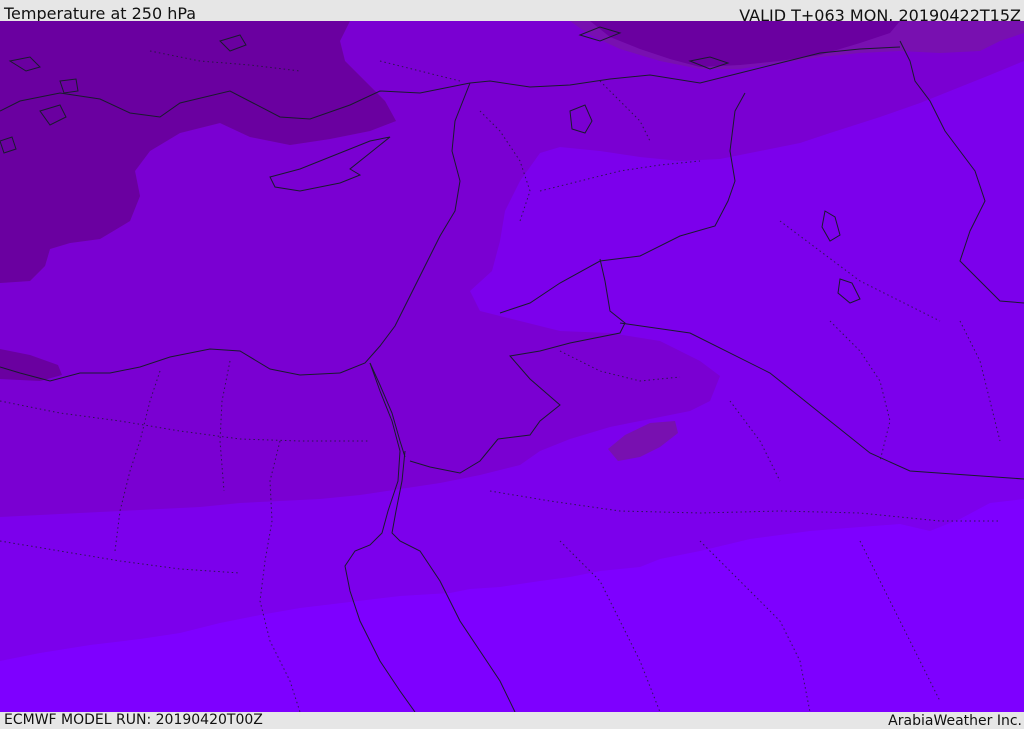 The height and width of the screenshot is (729, 1024). Describe the element at coordinates (955, 721) in the screenshot. I see `credit: ArabiaWeather Inc.` at that location.